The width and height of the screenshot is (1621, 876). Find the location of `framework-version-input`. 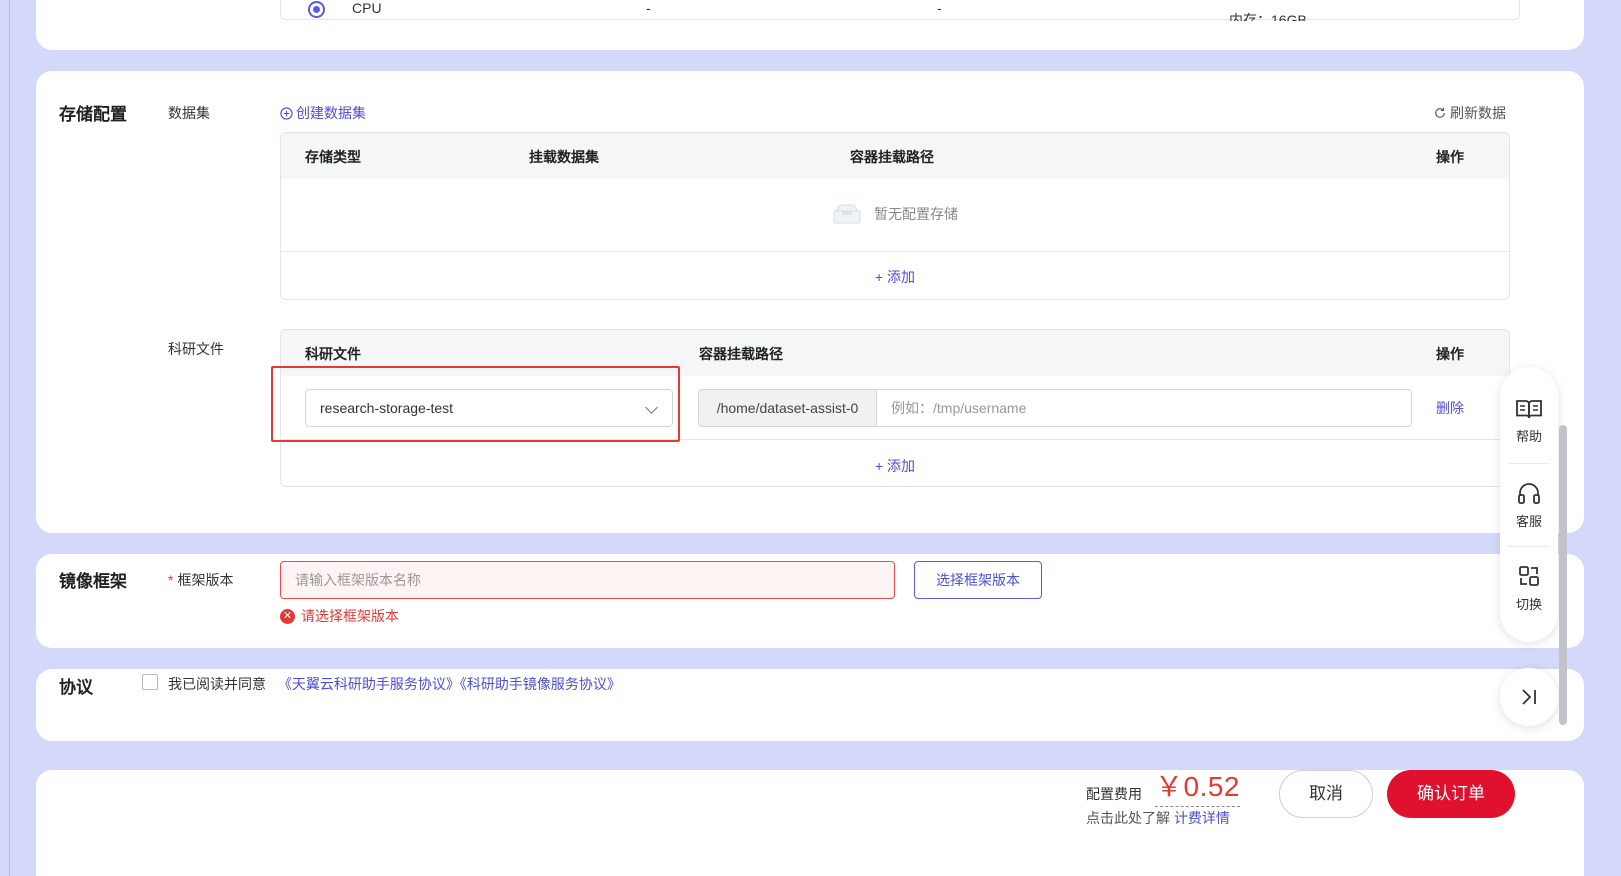

framework-version-input is located at coordinates (587, 580).